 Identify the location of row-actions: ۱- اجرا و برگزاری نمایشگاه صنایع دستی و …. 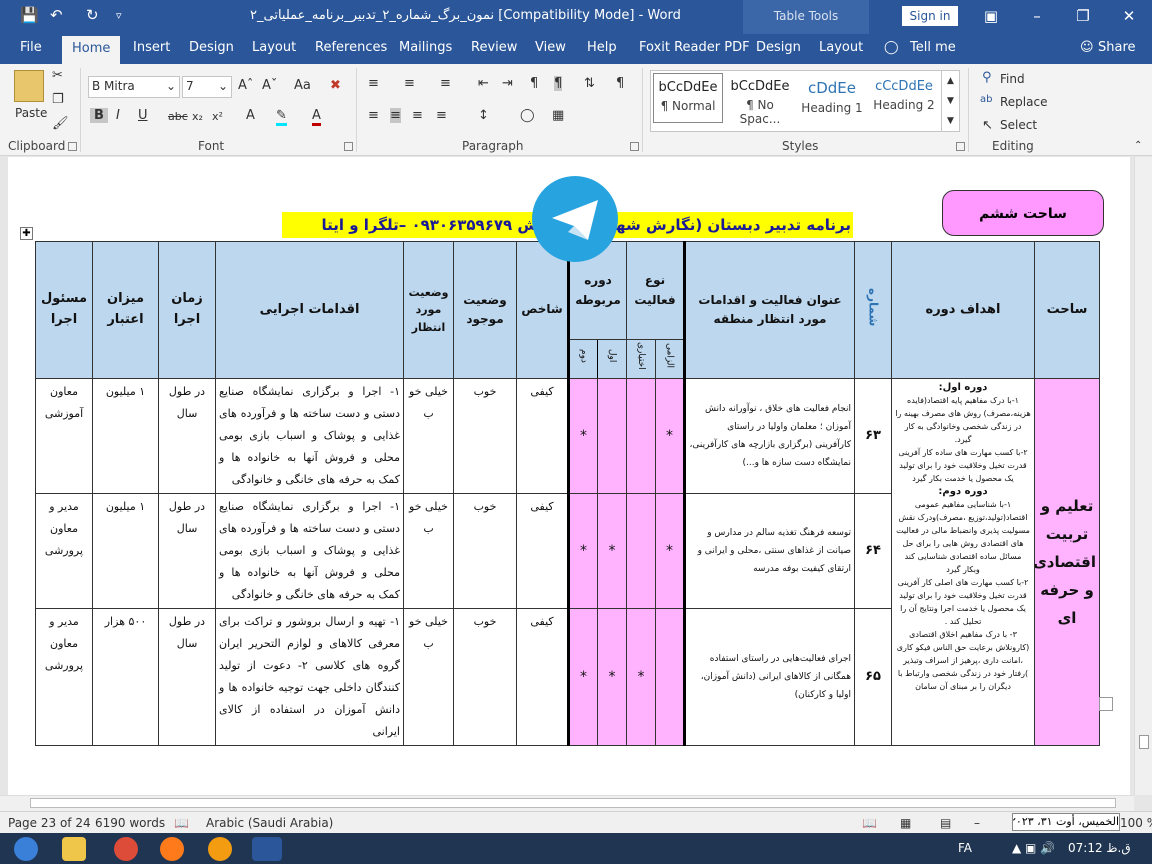
(309, 435).